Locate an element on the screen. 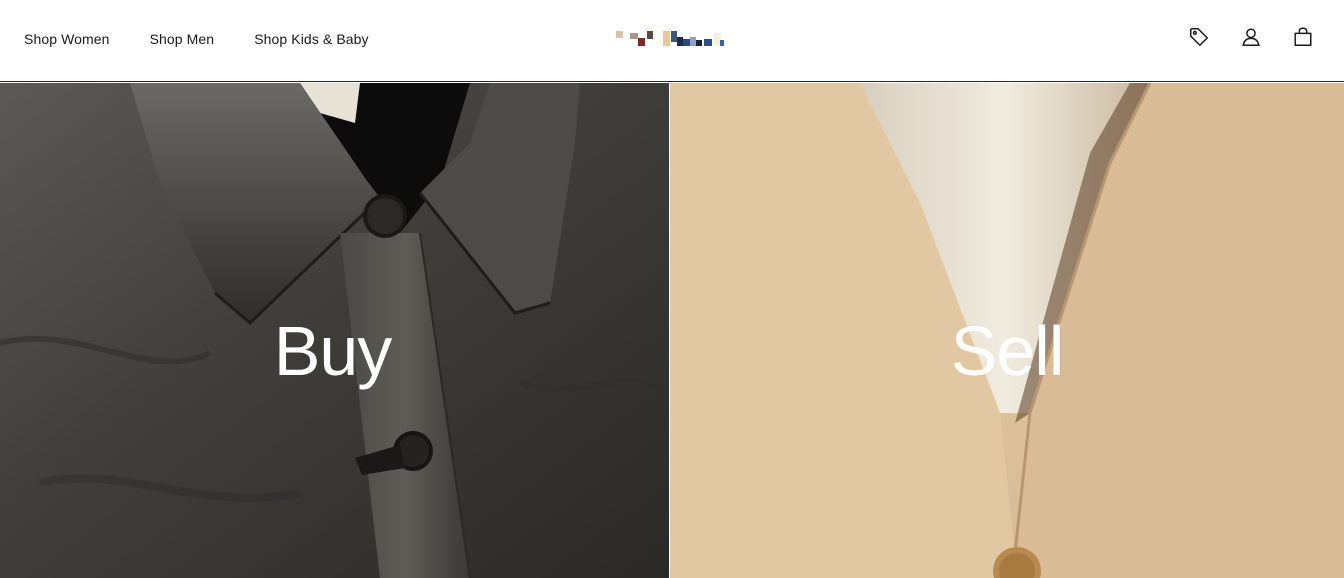 This screenshot has height=578, width=1344. tag-icon is located at coordinates (1199, 37).